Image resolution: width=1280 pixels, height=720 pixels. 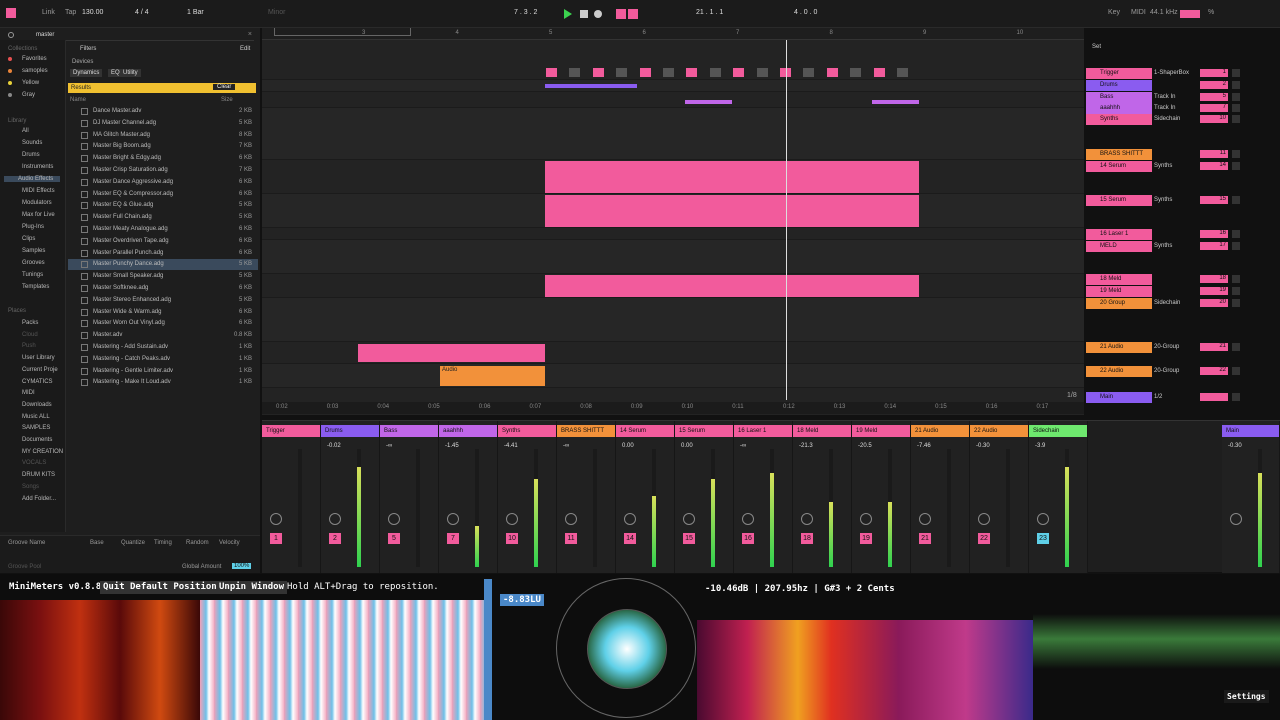 I want to click on track-name: Synths, so click(x=1119, y=119).